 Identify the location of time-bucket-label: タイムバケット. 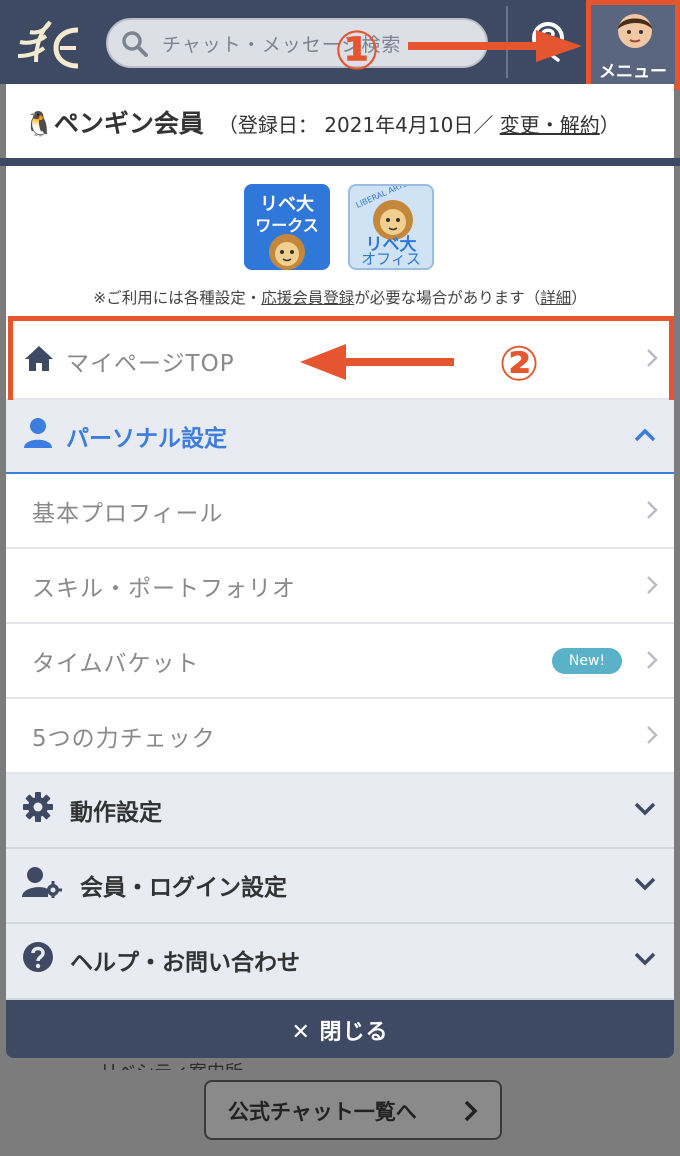
(116, 664).